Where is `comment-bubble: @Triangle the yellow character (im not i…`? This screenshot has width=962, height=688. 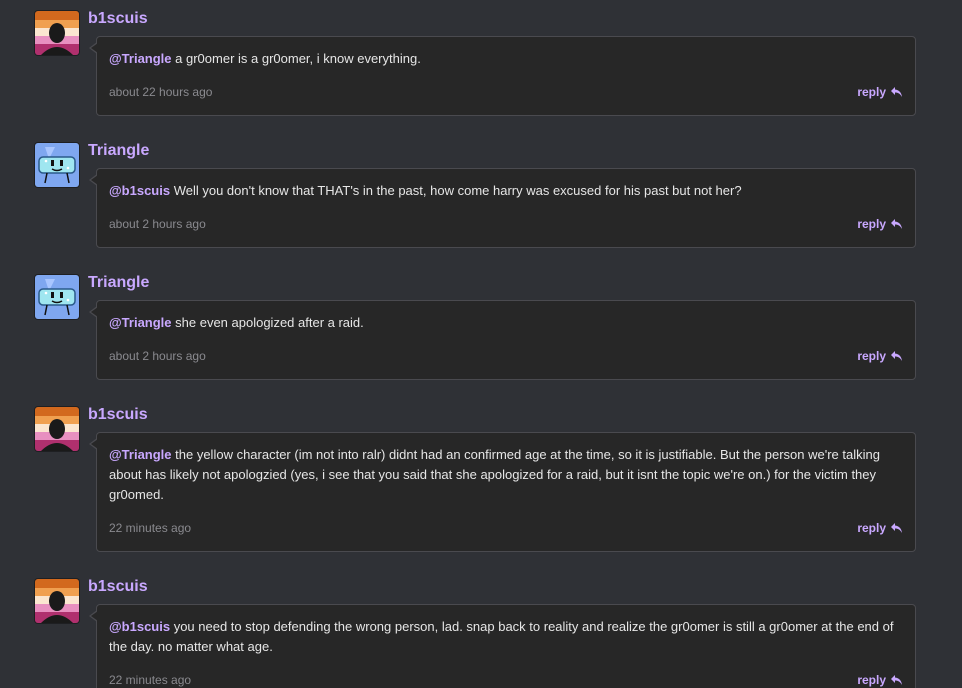 comment-bubble: @Triangle the yellow character (im not i… is located at coordinates (502, 492).